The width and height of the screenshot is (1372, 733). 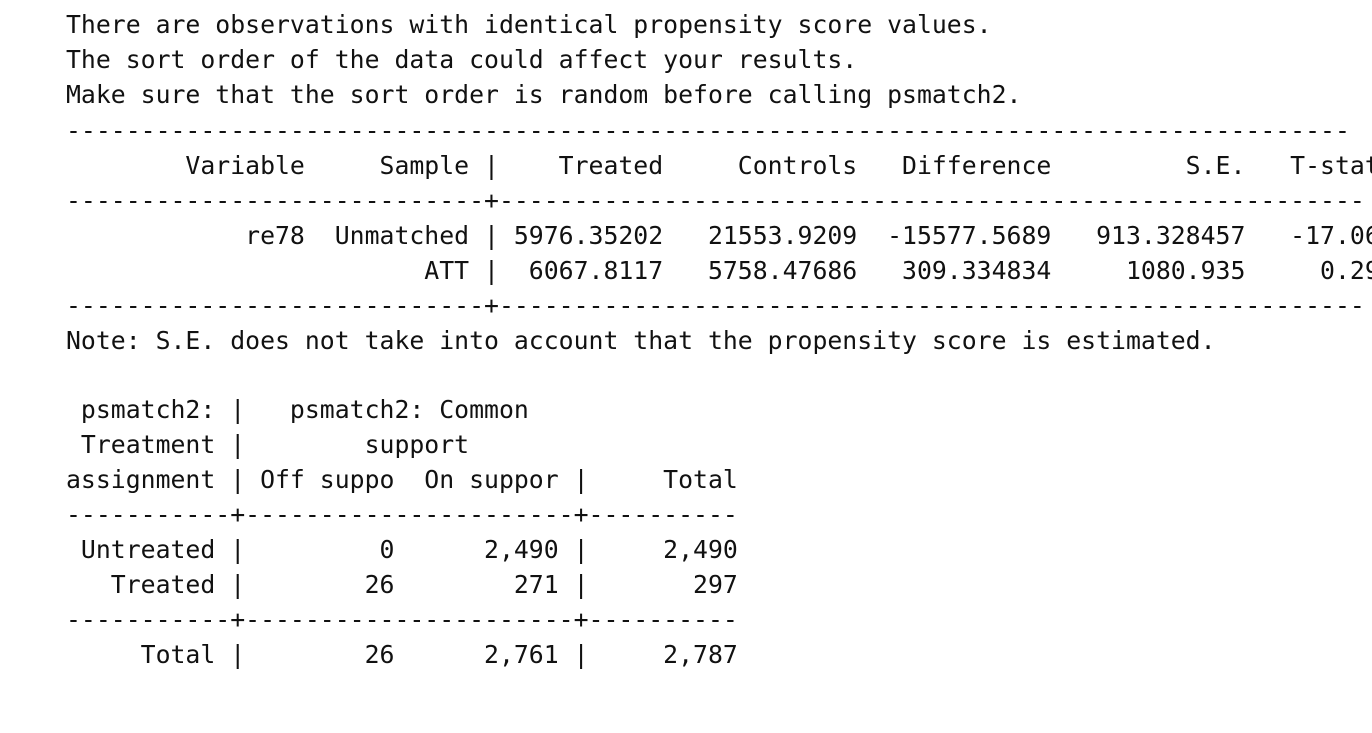 I want to click on table-header-line: Treatment | support, so click(x=268, y=444).